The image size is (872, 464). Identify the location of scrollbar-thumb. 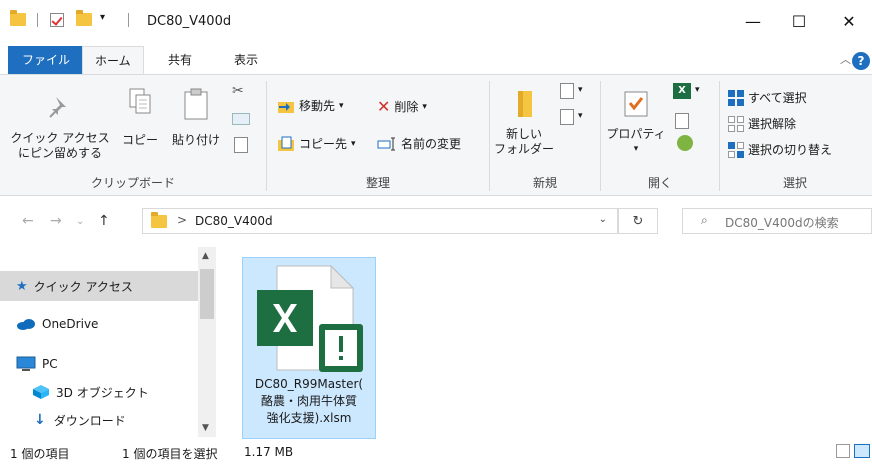
(207, 294).